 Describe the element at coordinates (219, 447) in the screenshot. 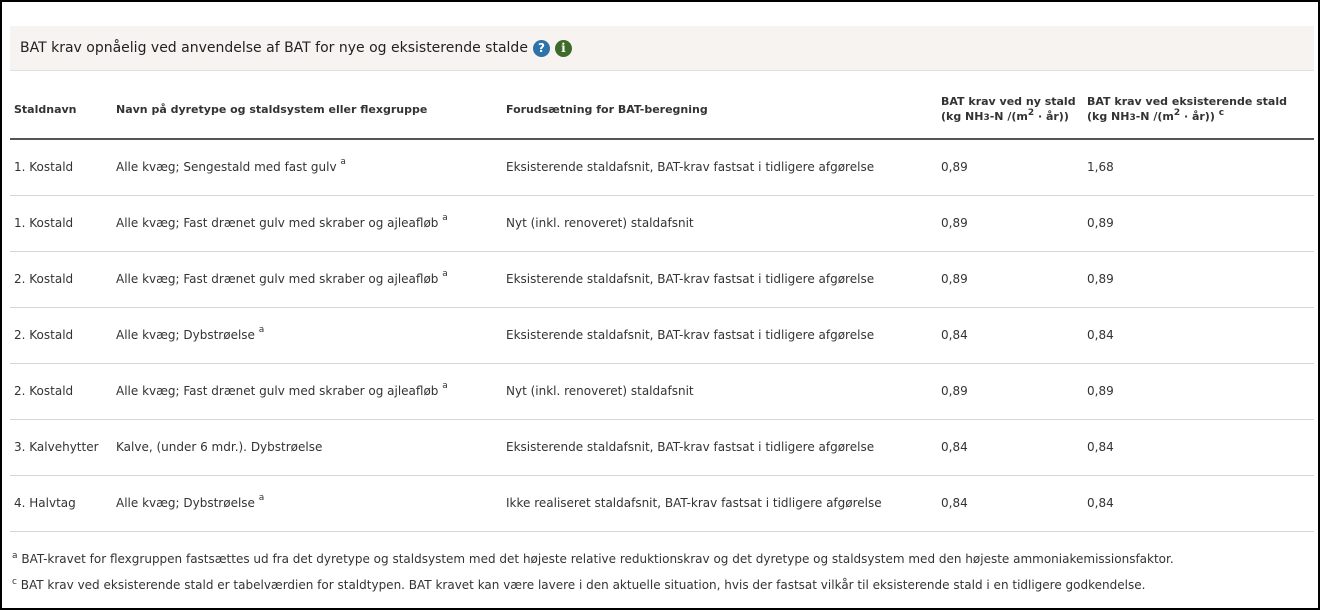

I see `cell-navn: Kalve, (under 6 mdr.). Dybstrøelse` at that location.